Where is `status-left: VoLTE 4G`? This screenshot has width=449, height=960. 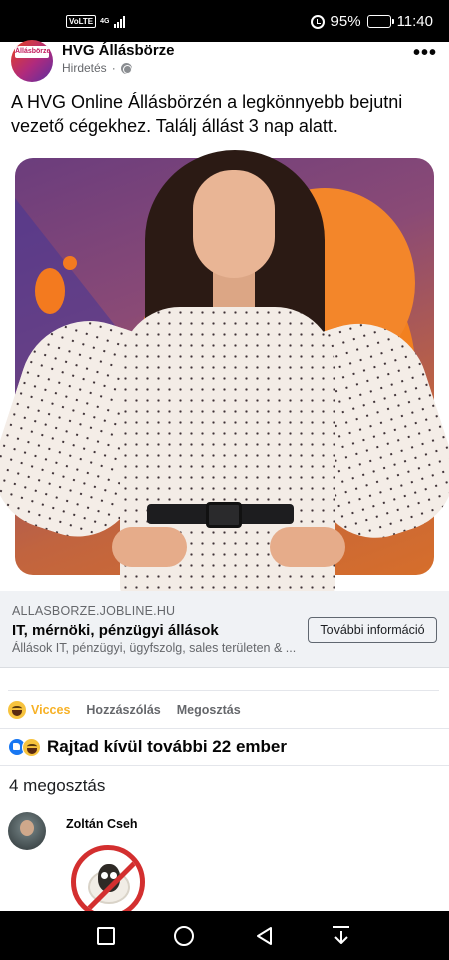 status-left: VoLTE 4G is located at coordinates (95, 21).